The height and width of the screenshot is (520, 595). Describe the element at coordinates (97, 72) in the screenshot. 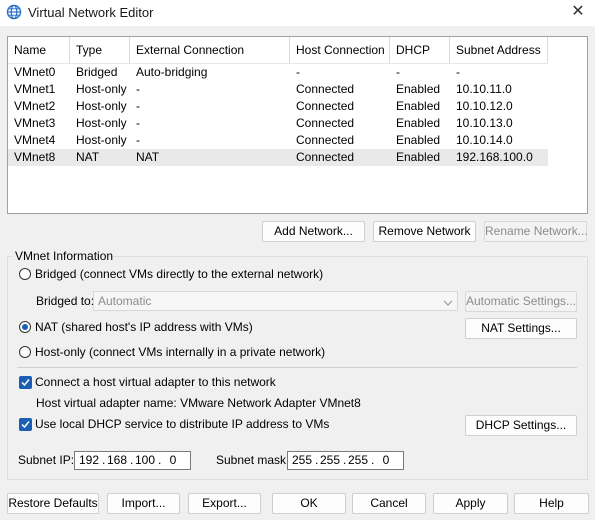

I see `cell-type: Bridged` at that location.